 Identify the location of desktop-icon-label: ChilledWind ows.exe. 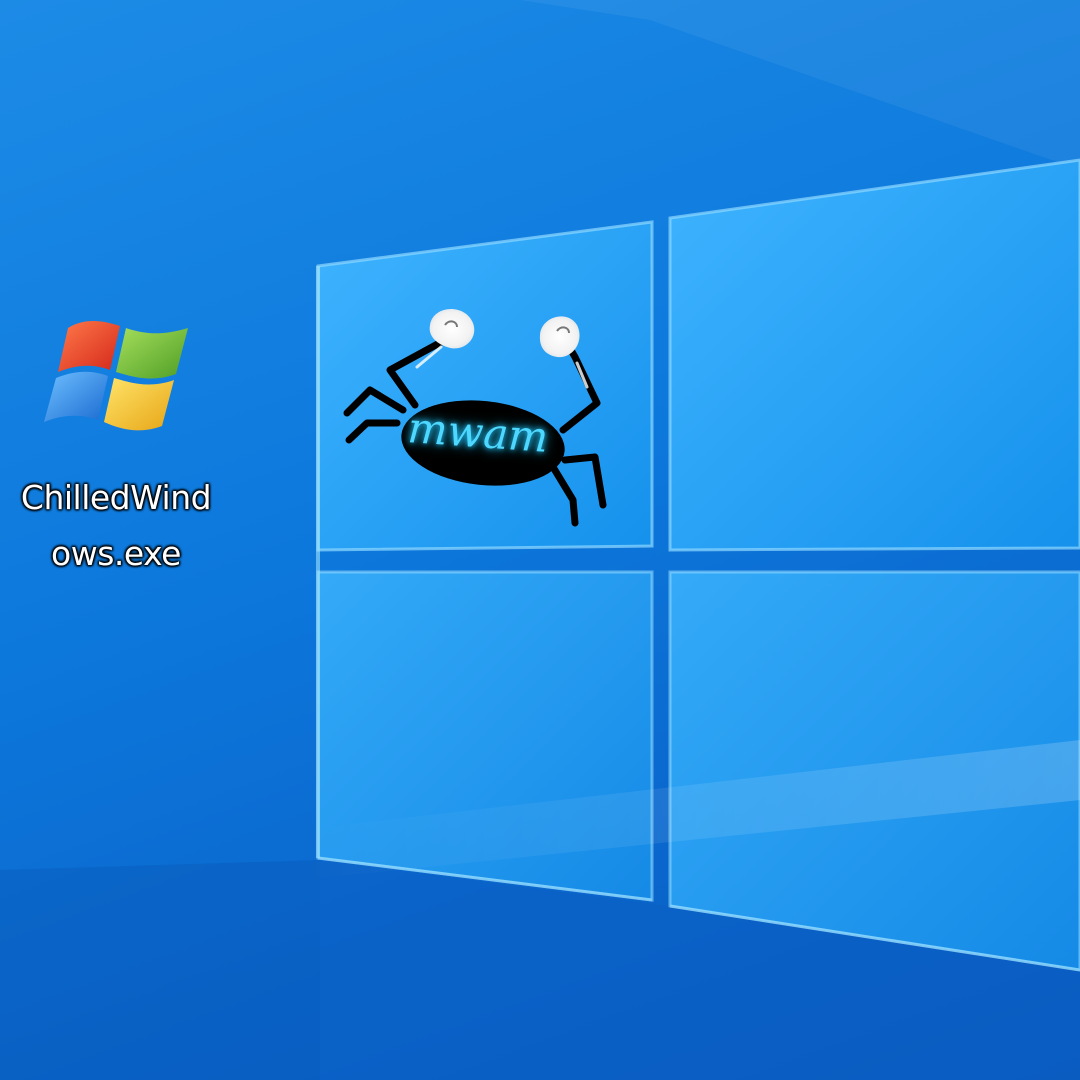
(116, 526).